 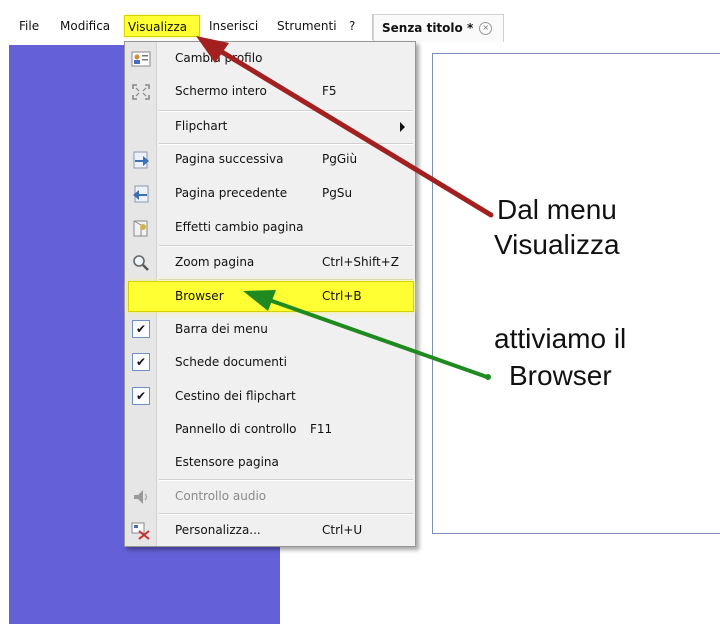 I want to click on red-arrow-head-icon, so click(x=212, y=49).